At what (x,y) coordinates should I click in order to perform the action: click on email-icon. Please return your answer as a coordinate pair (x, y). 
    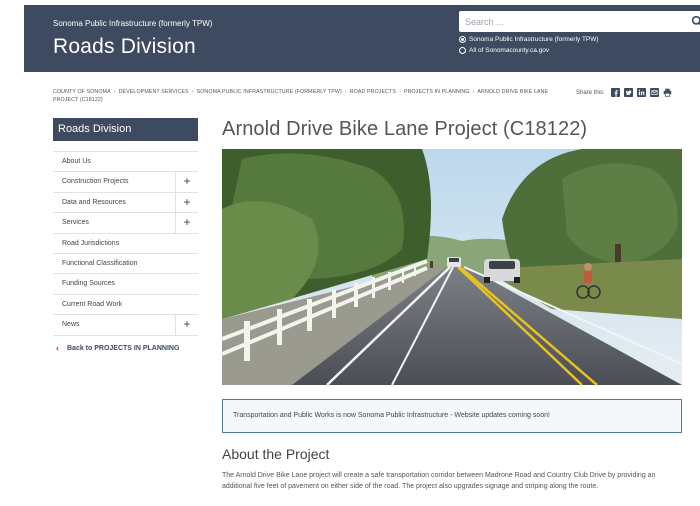
    Looking at the image, I should click on (654, 92).